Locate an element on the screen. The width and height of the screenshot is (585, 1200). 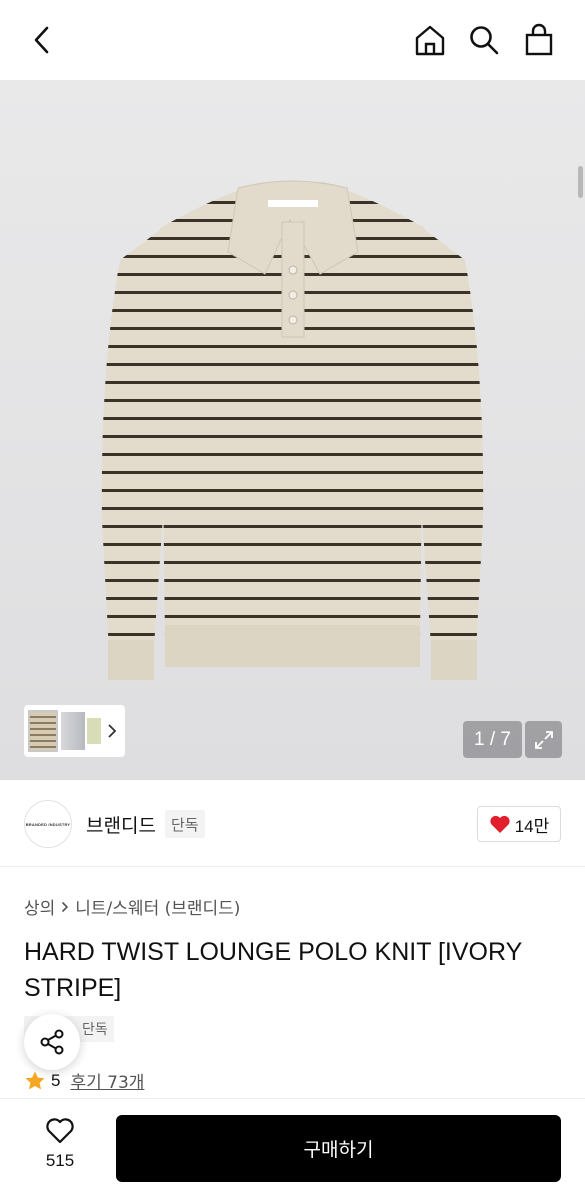
shopping-bag-icon is located at coordinates (539, 40).